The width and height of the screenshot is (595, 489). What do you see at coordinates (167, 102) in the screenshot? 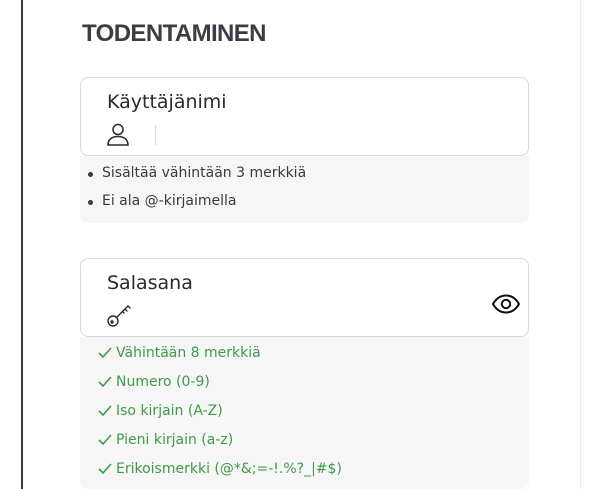
I see `username-label: Käyttäjänimi` at bounding box center [167, 102].